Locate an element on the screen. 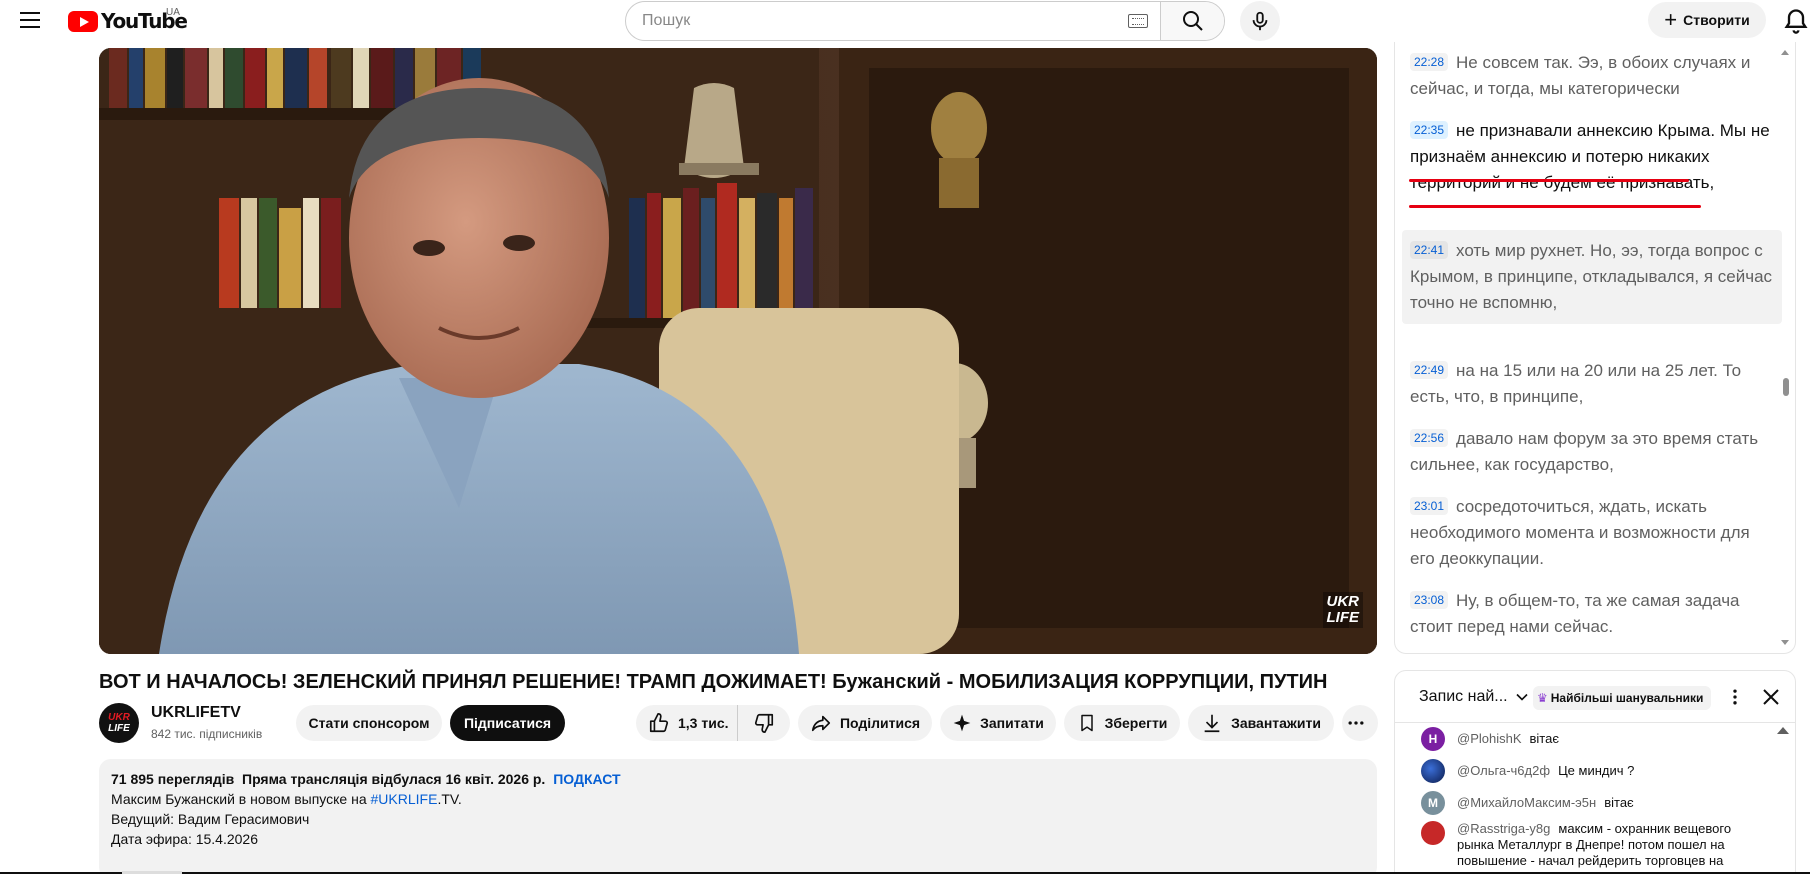  ask-label: Запитати is located at coordinates (1012, 723).